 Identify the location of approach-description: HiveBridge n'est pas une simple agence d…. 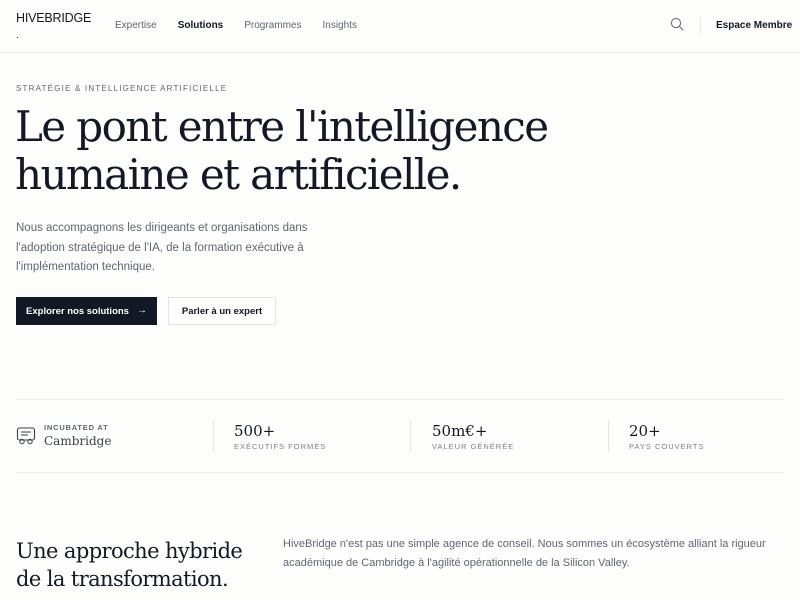
(524, 553).